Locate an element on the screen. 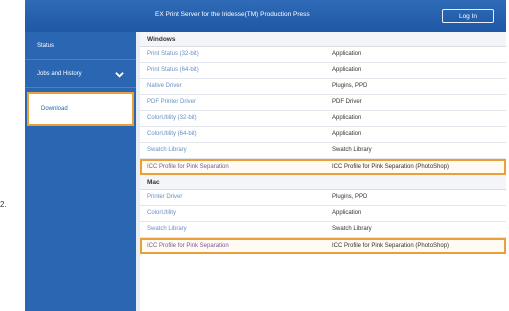  download-link: Printer Driver is located at coordinates (164, 197).